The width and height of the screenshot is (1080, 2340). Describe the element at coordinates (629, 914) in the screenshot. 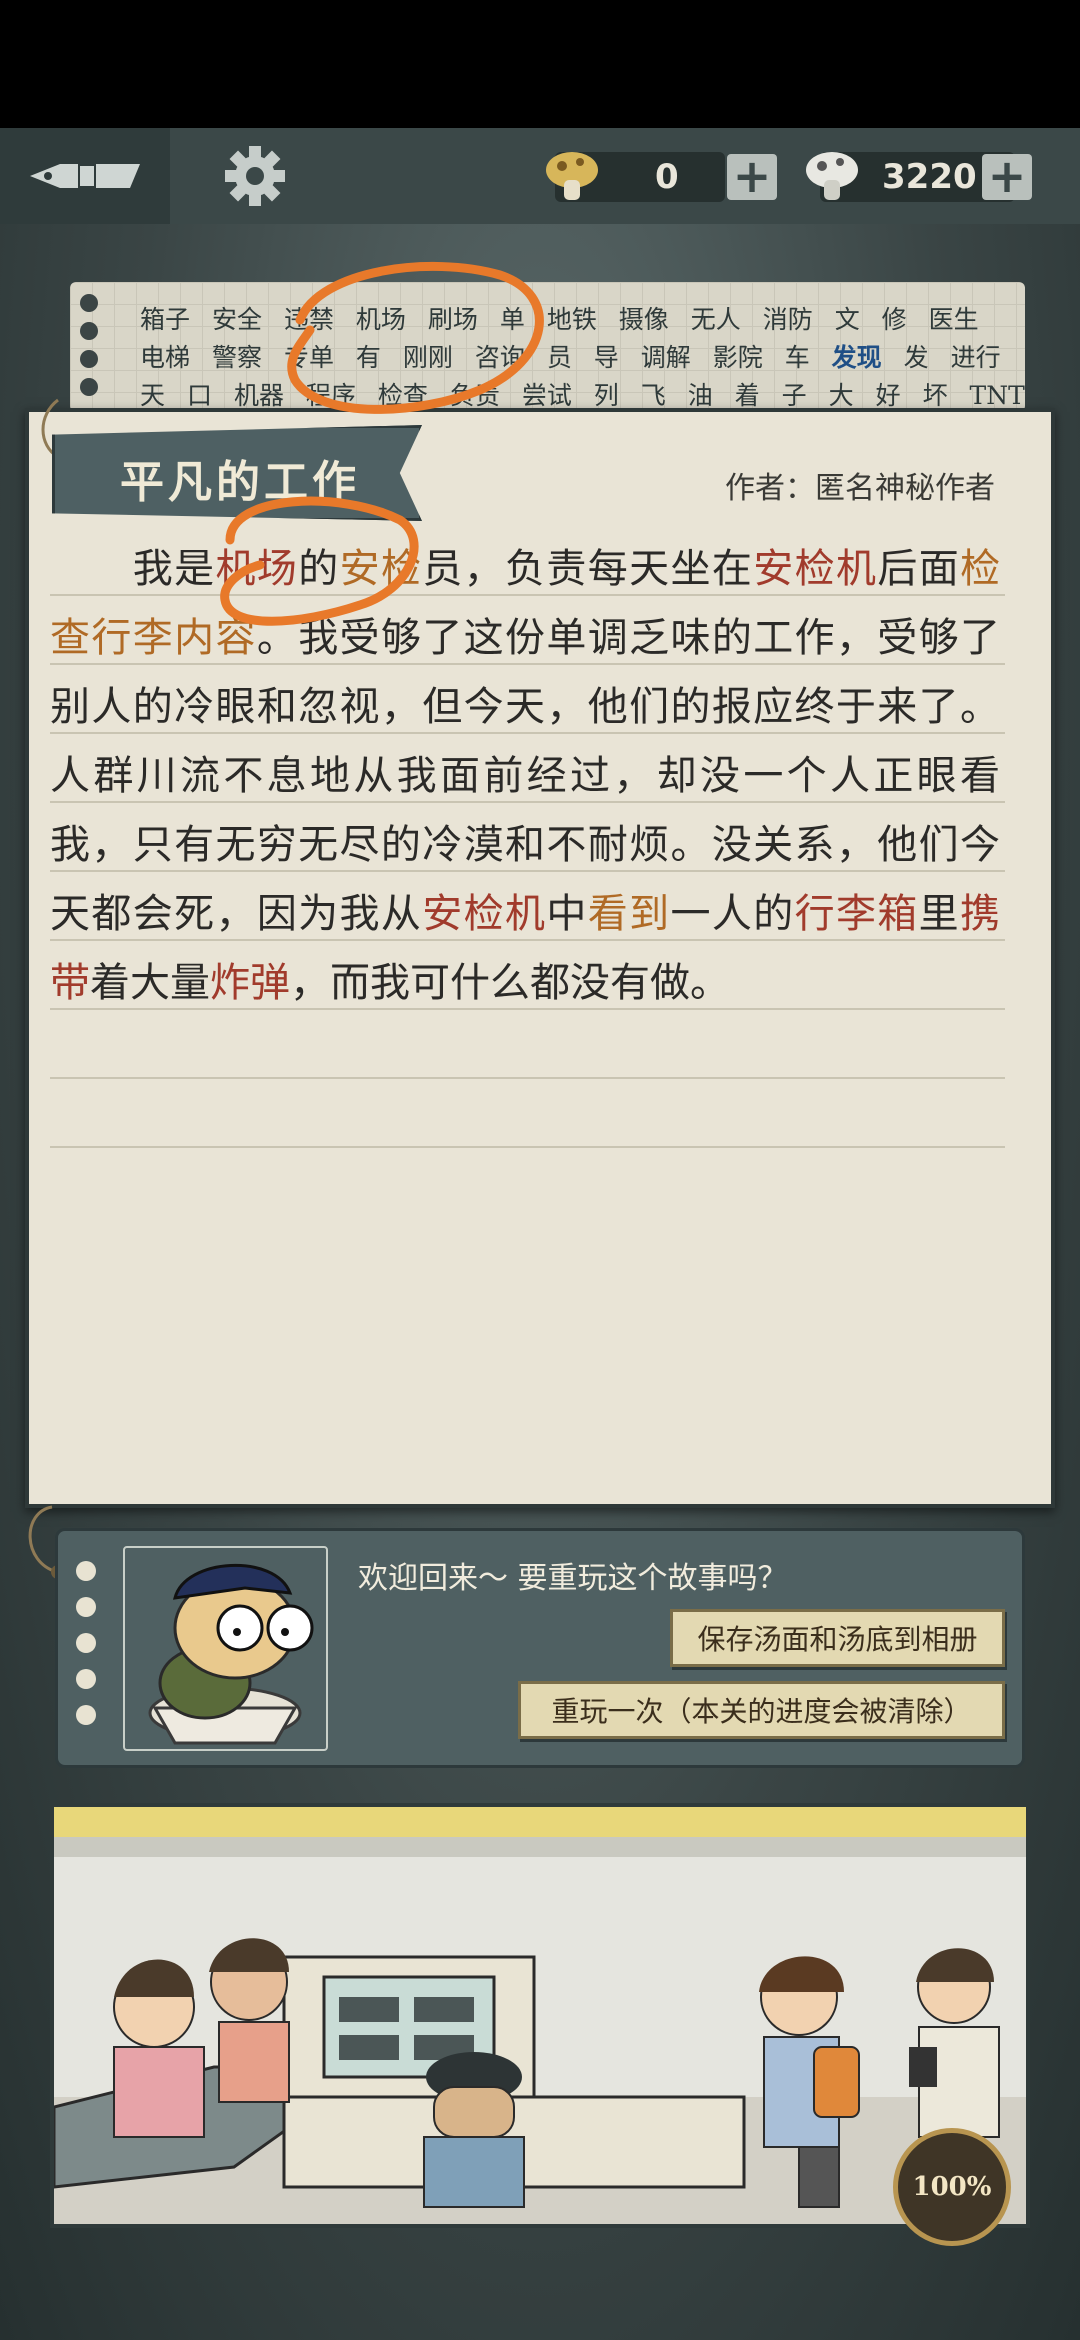

I see `story-keyword: 看到` at that location.